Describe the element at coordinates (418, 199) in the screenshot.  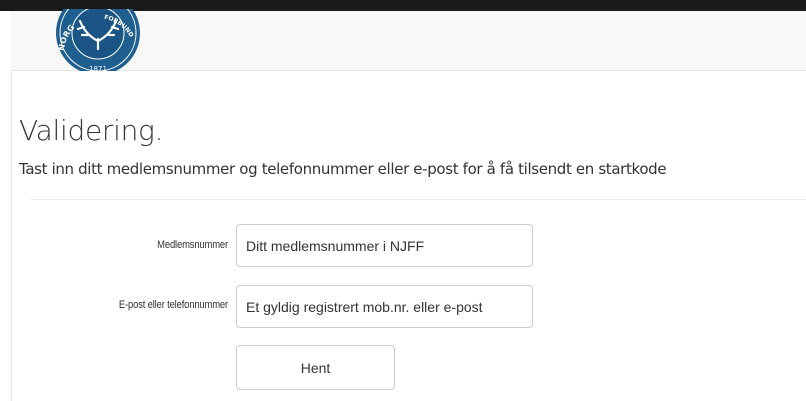
I see `divider` at that location.